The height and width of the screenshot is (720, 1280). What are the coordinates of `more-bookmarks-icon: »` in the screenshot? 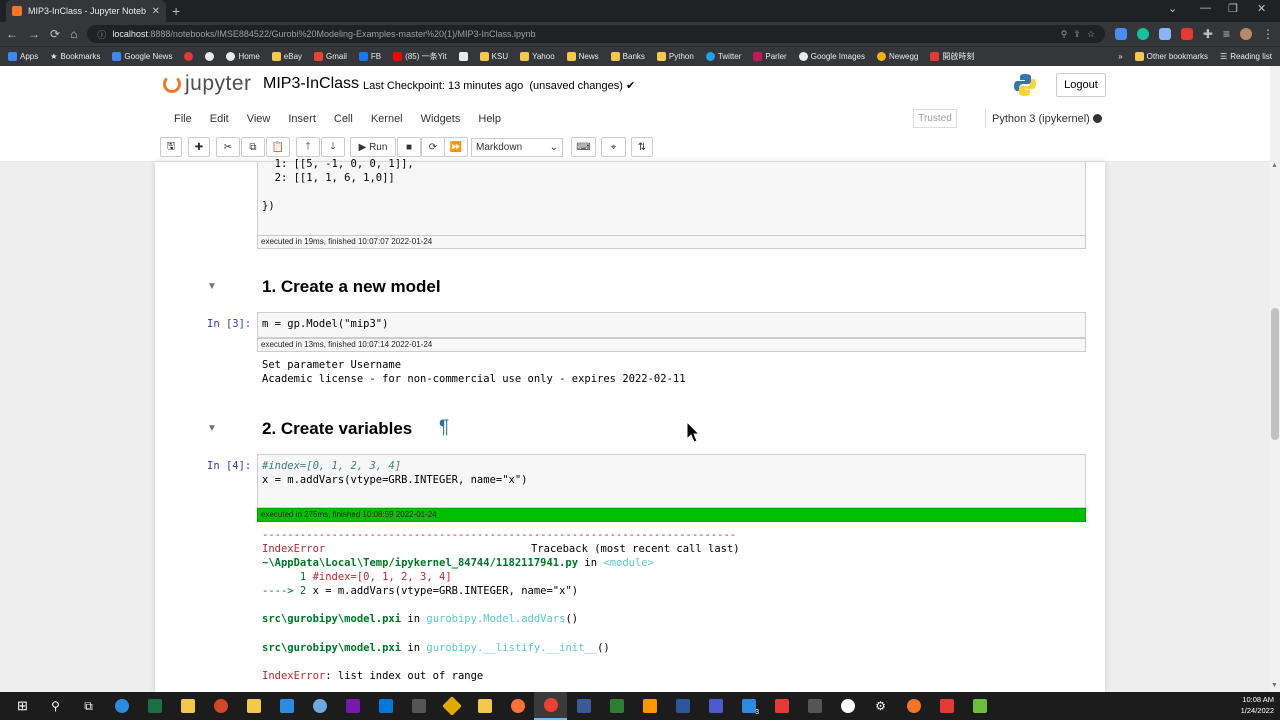 It's located at (1120, 56).